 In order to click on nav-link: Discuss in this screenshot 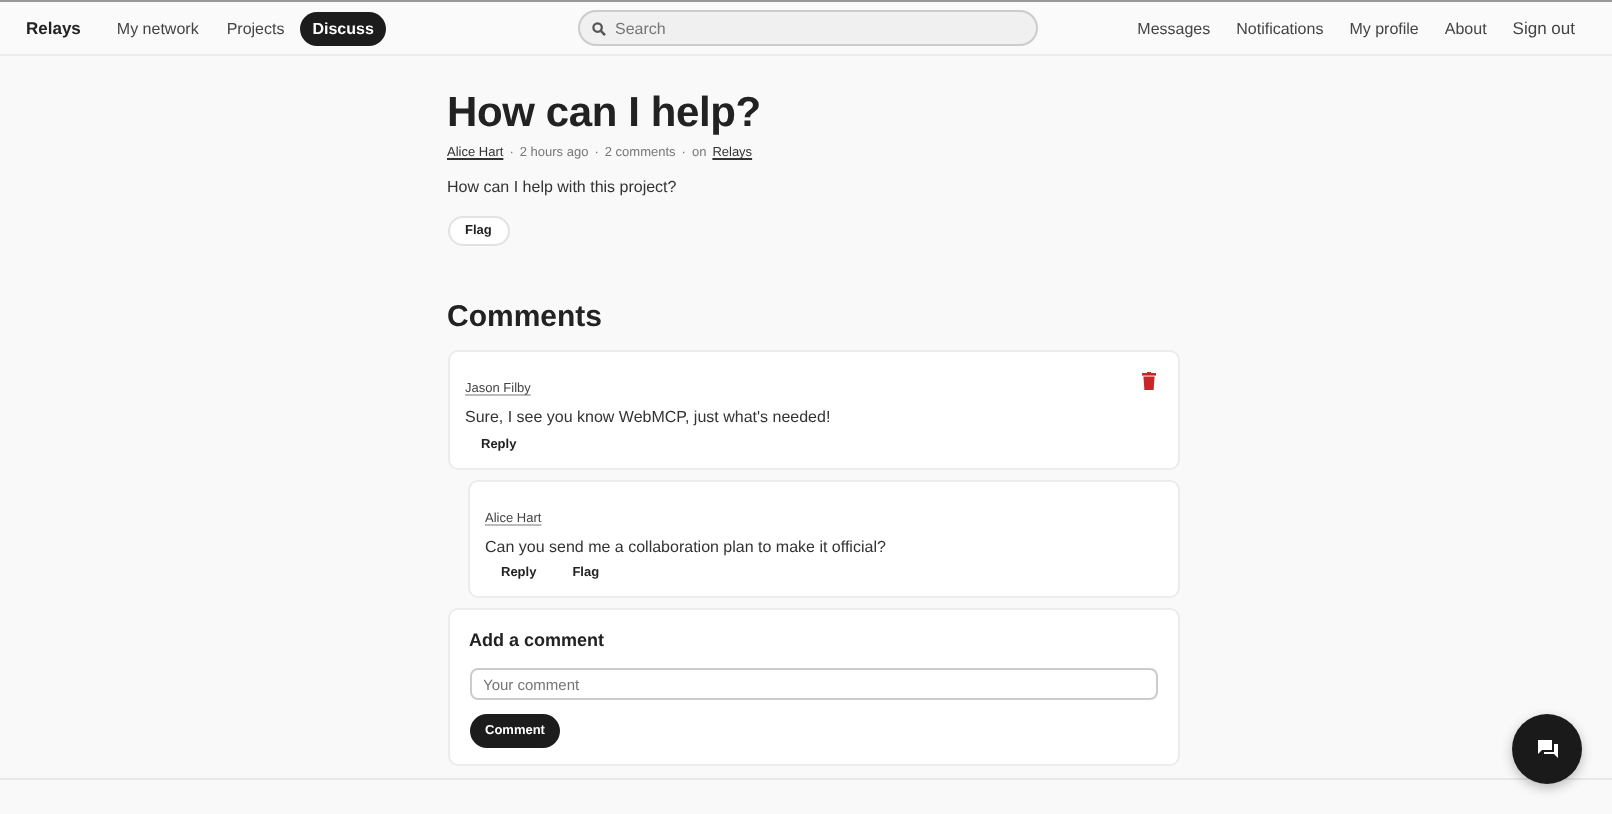, I will do `click(343, 28)`.